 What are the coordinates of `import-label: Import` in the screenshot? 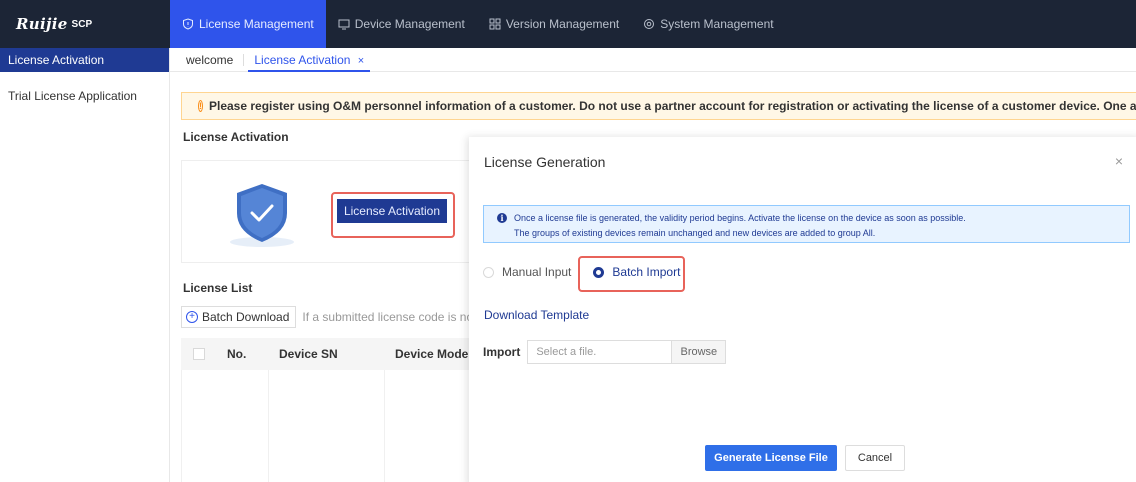 It's located at (502, 352).